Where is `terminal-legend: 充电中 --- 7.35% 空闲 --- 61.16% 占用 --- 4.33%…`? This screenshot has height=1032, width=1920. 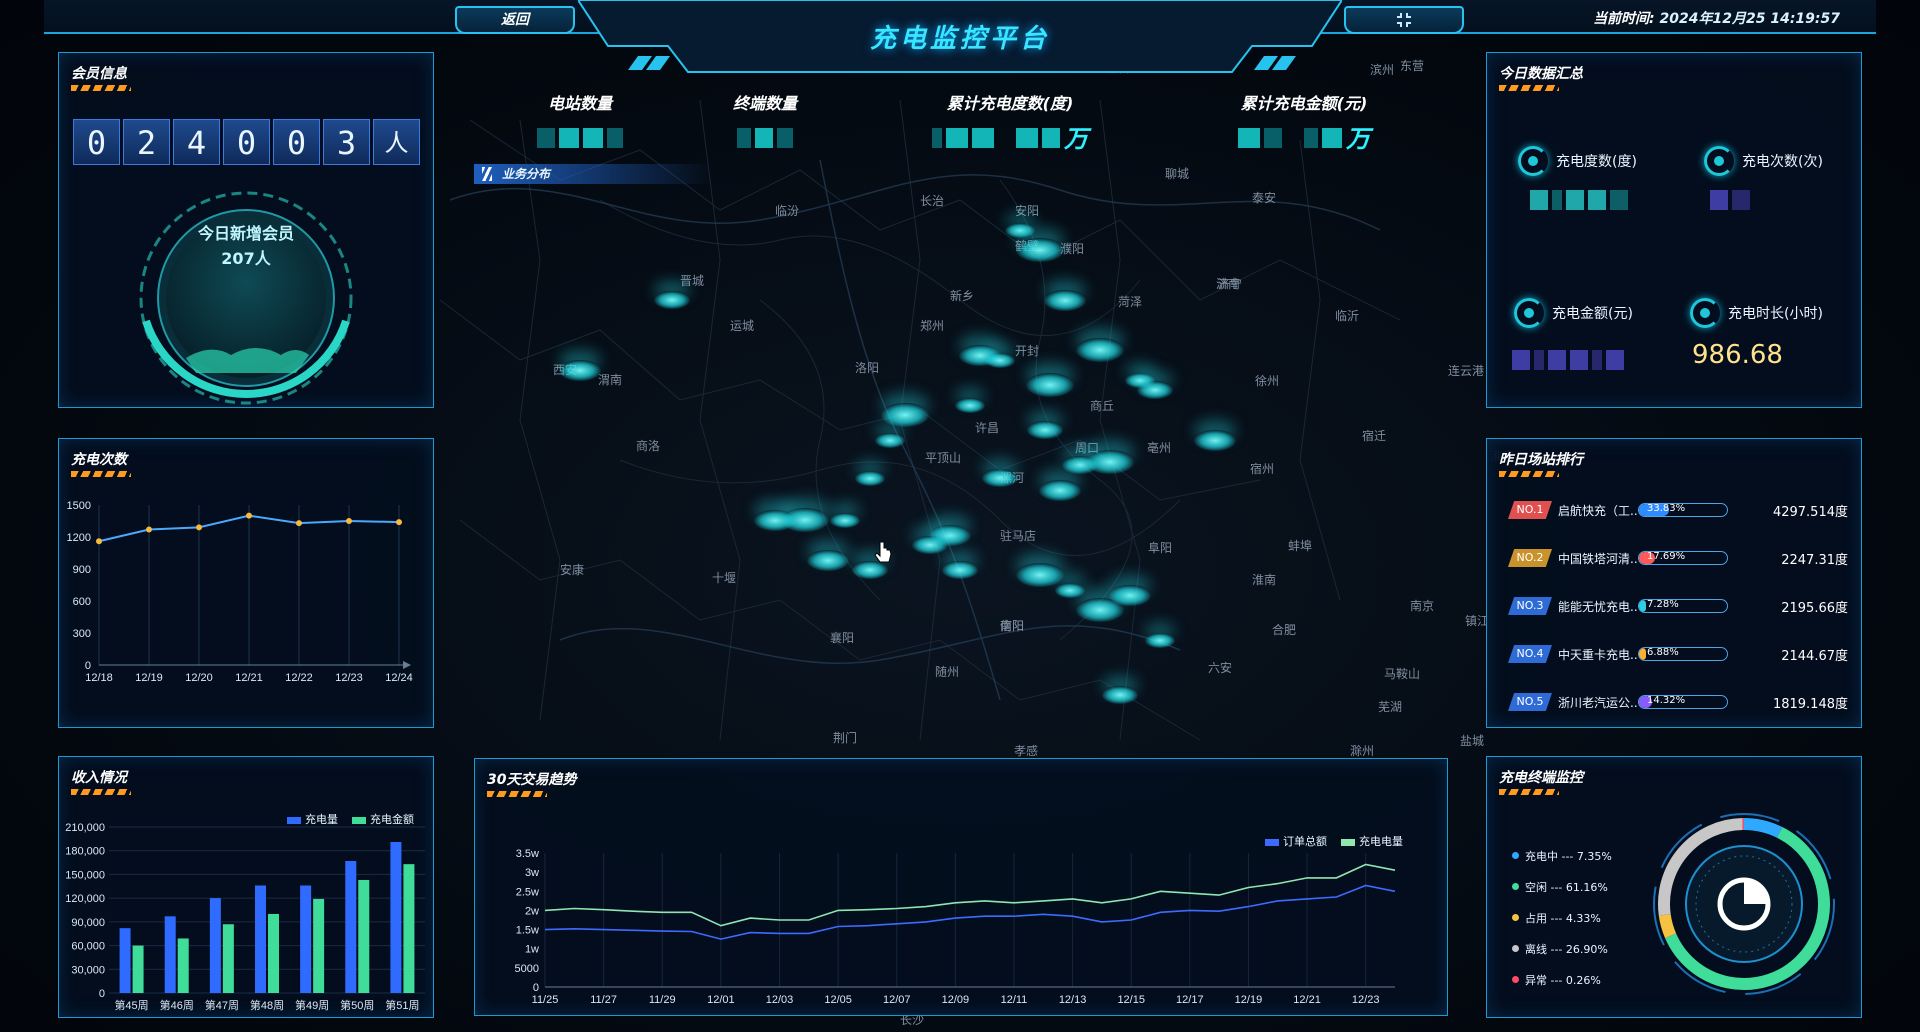 terminal-legend: 充电中 --- 7.35% 空闲 --- 61.16% 占用 --- 4.33%… is located at coordinates (1562, 917).